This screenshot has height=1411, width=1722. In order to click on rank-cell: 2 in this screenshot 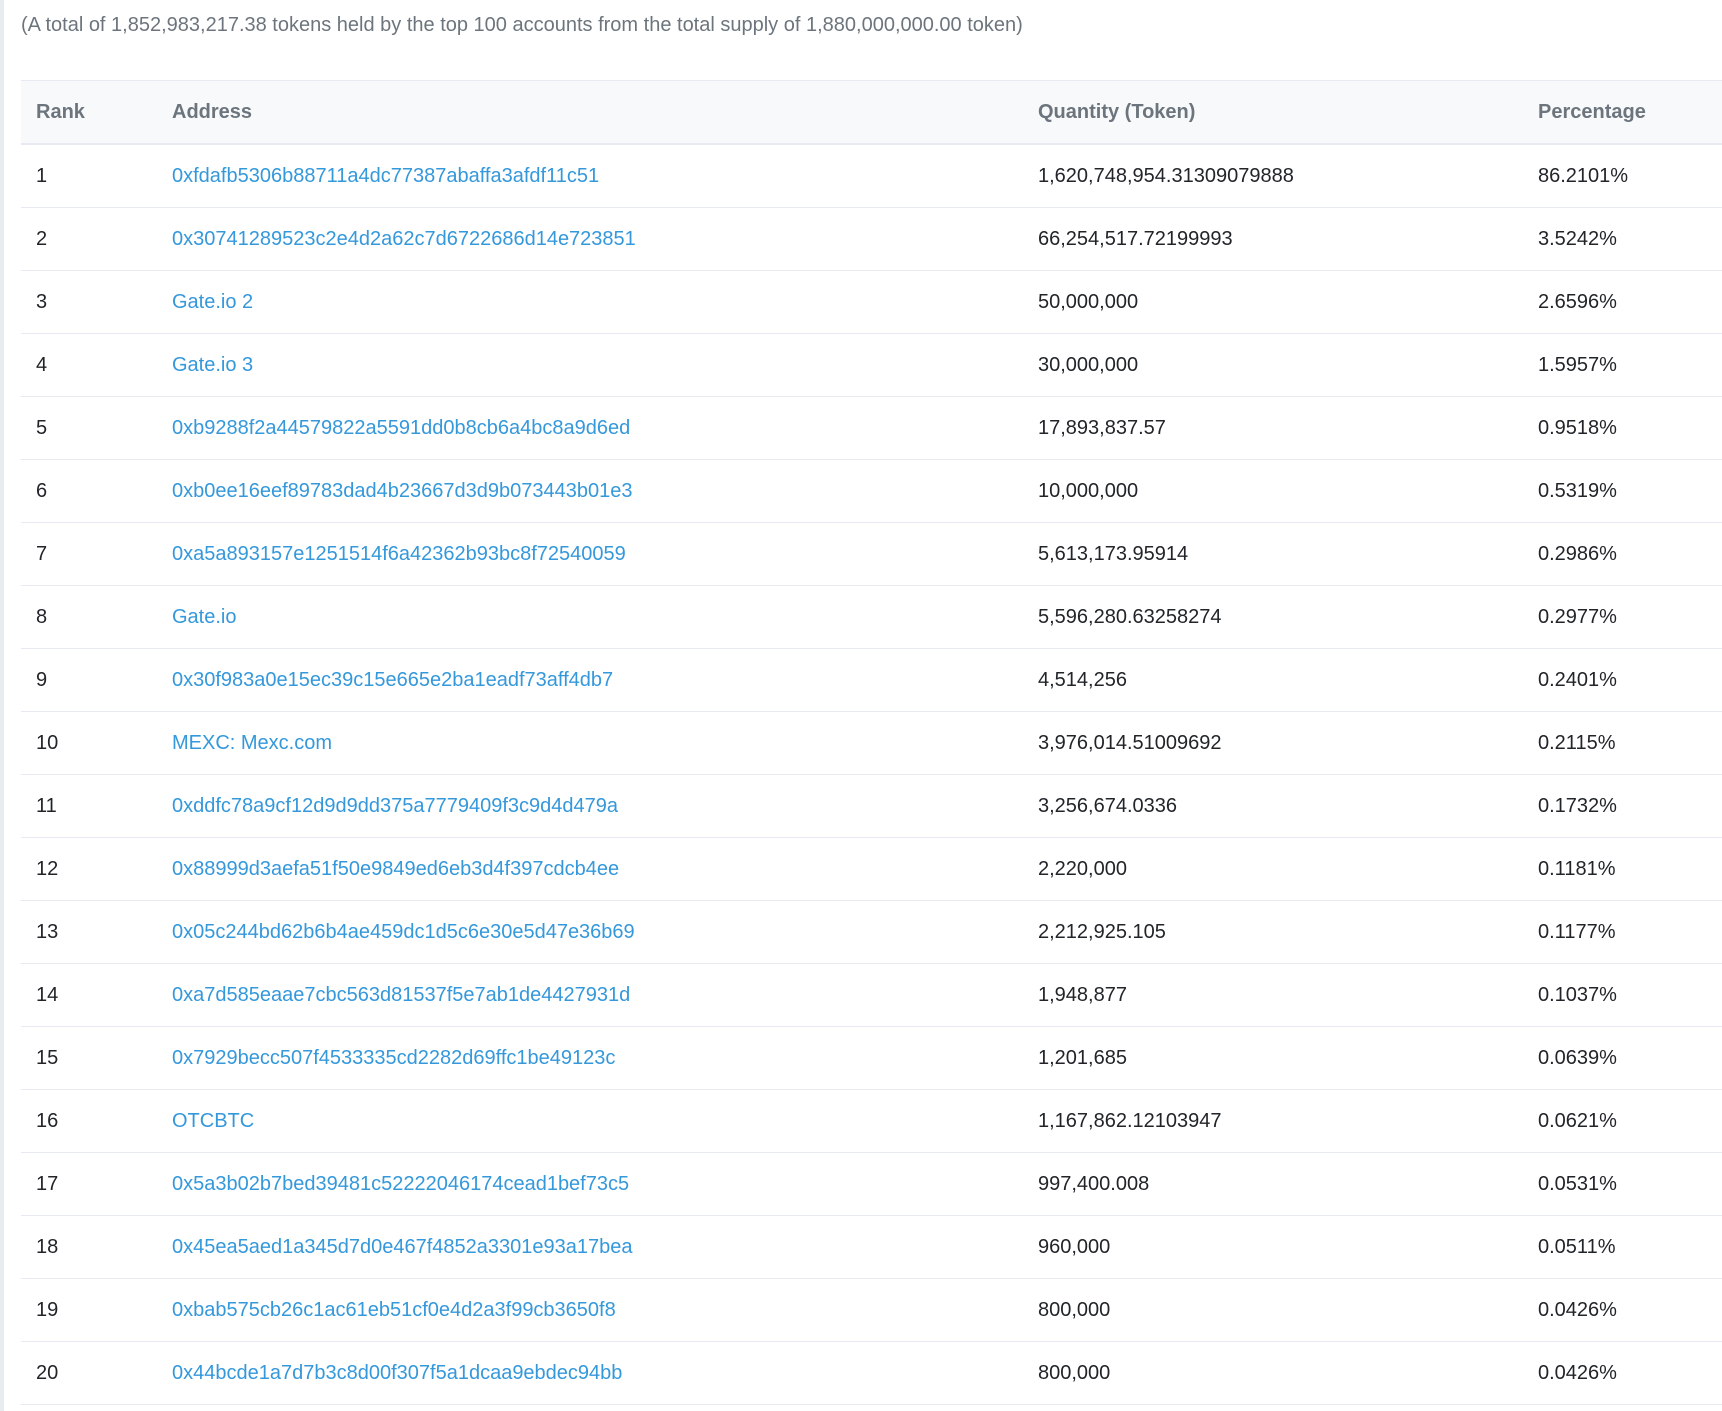, I will do `click(89, 239)`.